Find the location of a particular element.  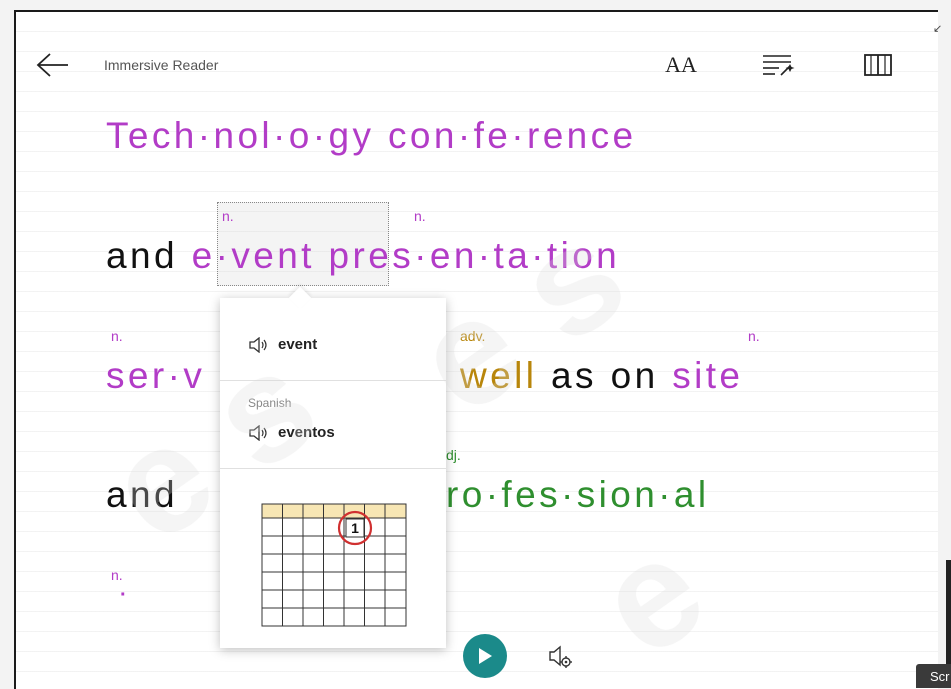

screen-tab: Scr is located at coordinates (933, 676).